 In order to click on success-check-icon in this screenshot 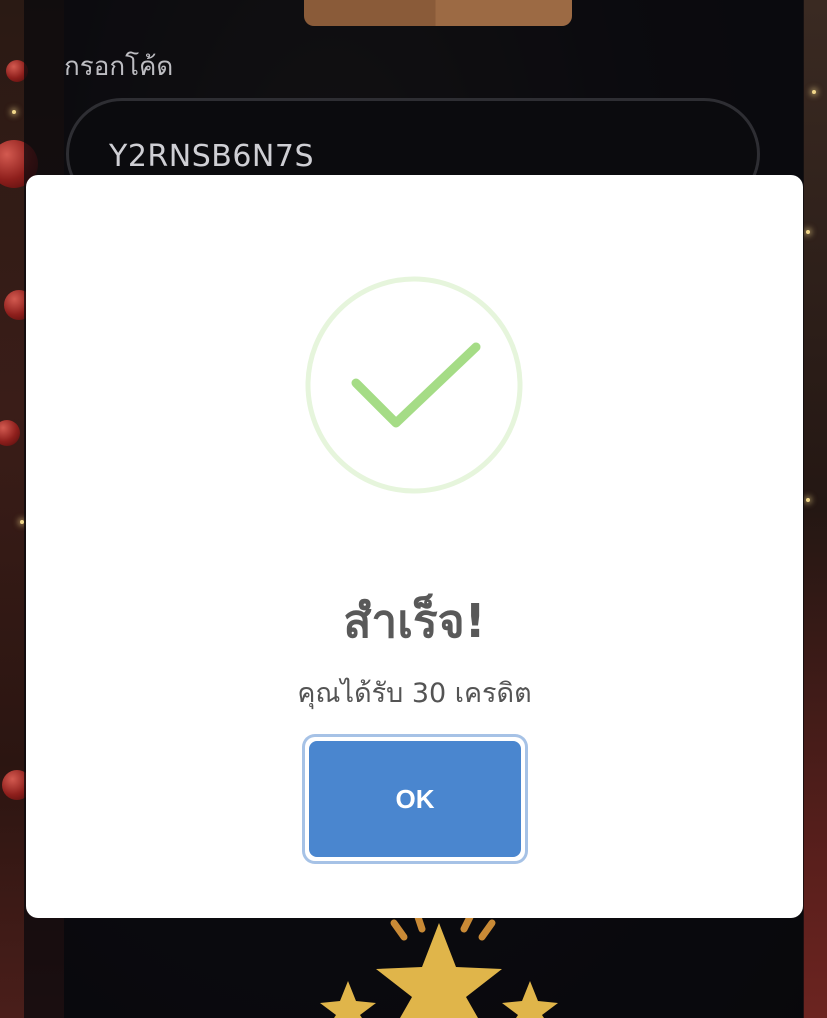, I will do `click(414, 385)`.